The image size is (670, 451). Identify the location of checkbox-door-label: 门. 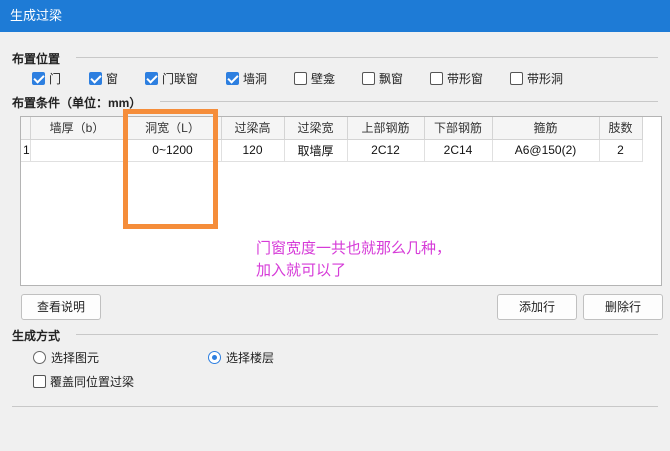
(55, 78).